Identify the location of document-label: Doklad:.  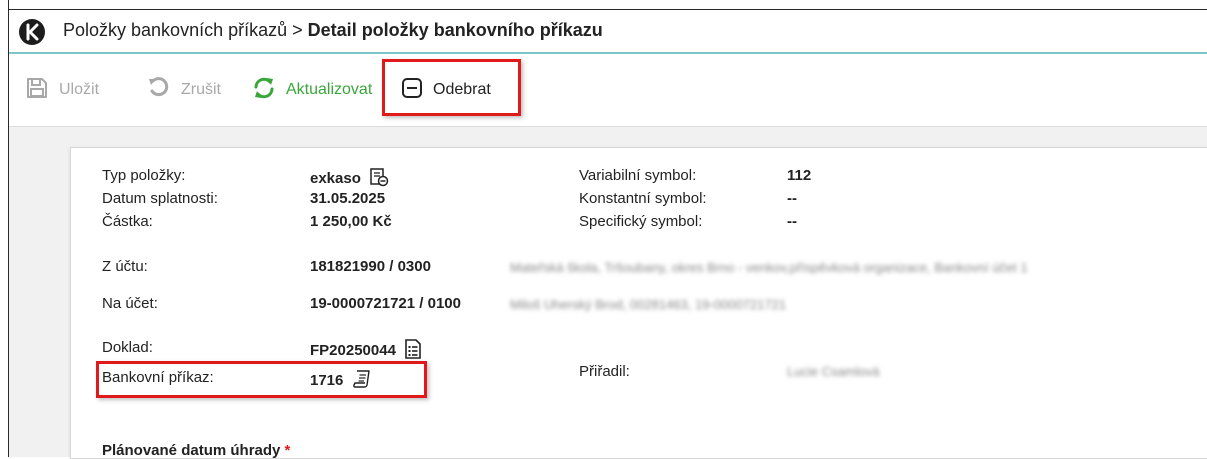
(127, 347).